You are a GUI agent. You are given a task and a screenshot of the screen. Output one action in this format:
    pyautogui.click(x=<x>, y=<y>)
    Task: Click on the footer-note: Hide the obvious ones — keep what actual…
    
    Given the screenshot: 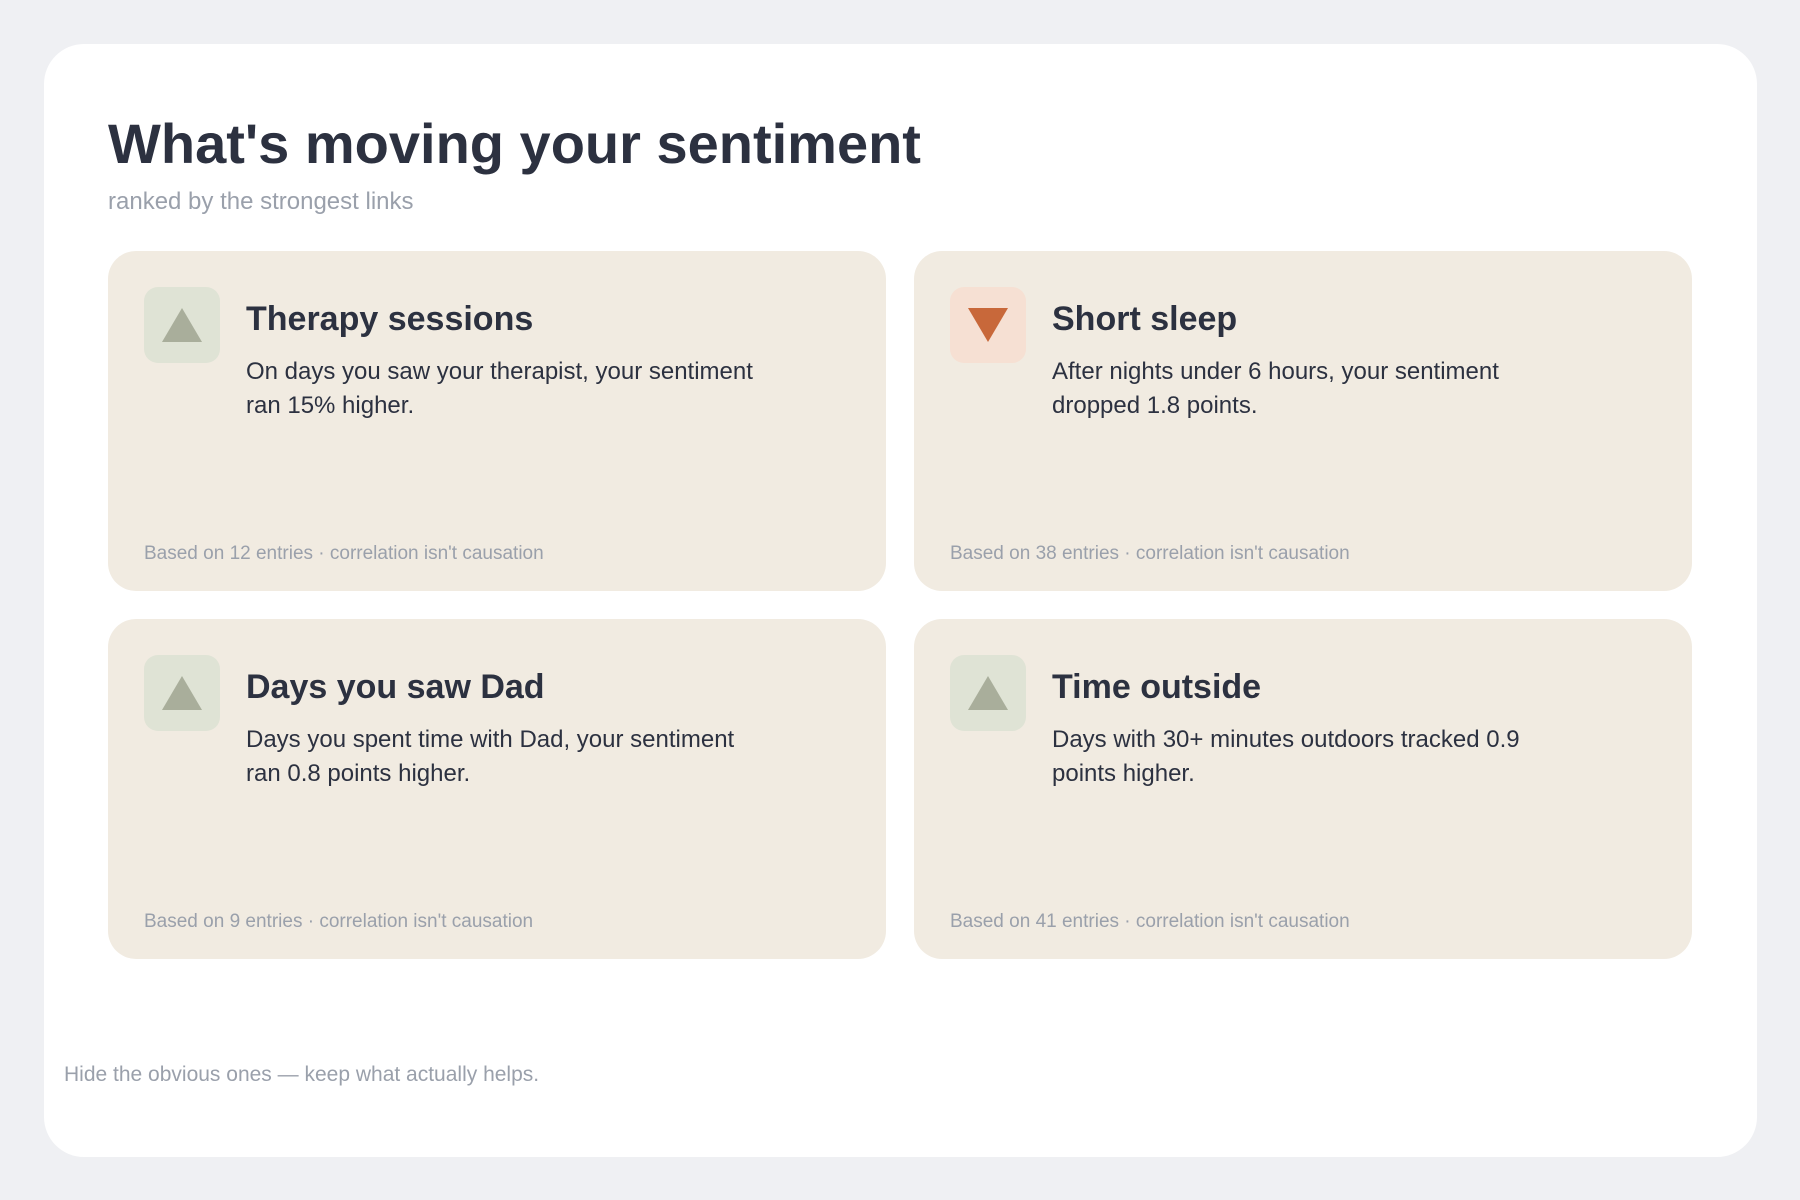 What is the action you would take?
    pyautogui.click(x=302, y=1074)
    